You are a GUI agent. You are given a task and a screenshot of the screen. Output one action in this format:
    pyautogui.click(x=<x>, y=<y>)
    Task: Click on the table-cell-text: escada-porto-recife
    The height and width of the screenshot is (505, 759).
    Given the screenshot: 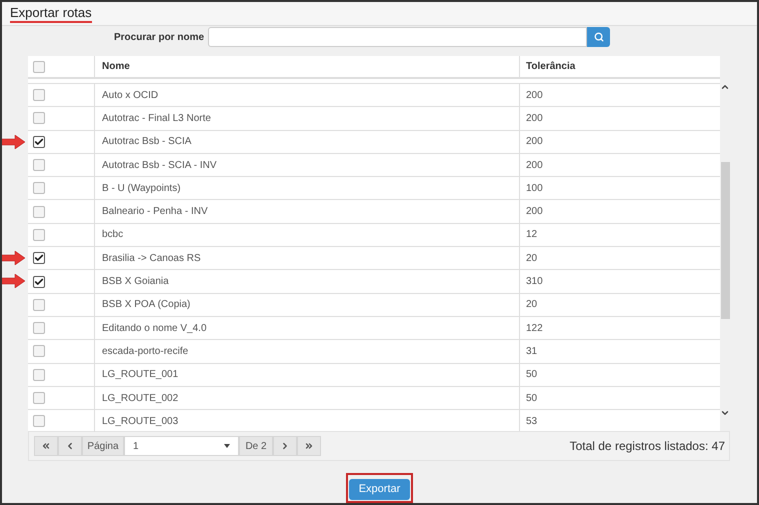 What is the action you would take?
    pyautogui.click(x=145, y=351)
    